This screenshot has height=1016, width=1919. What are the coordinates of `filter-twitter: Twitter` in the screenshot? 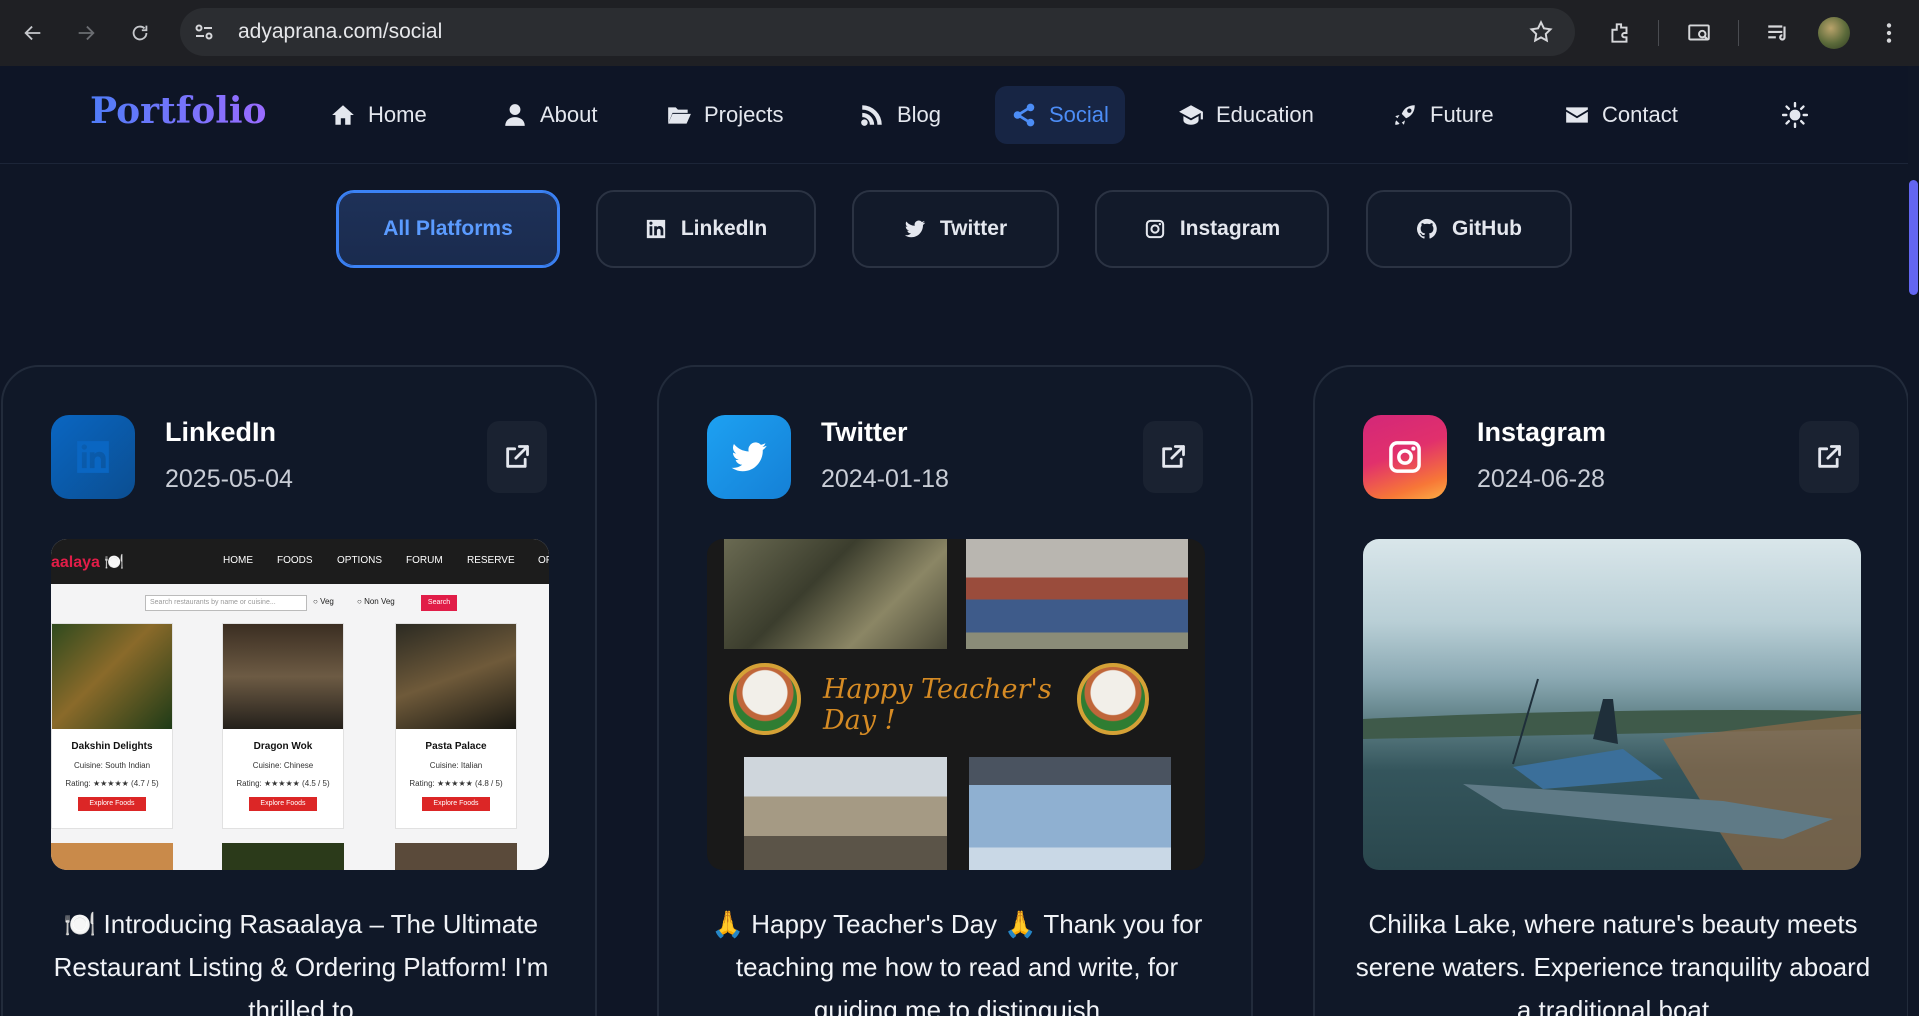 It's located at (955, 229).